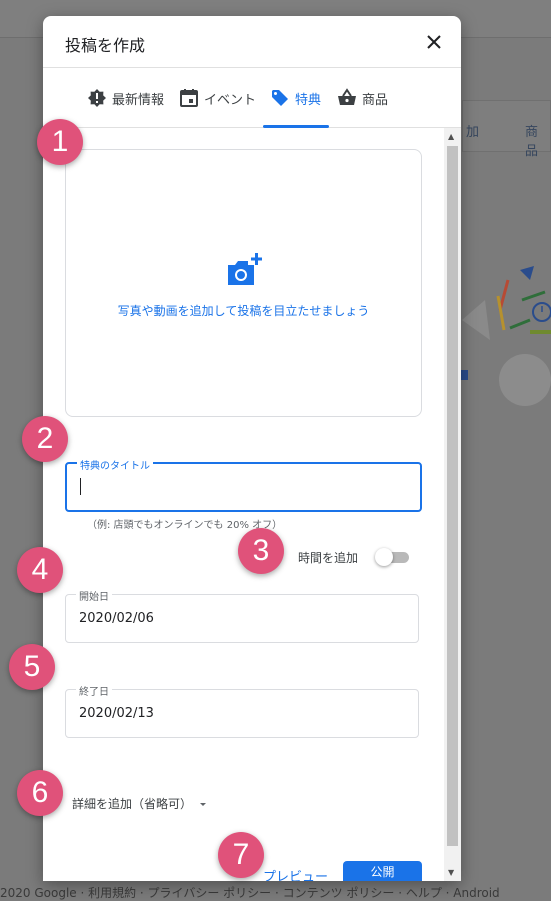 The height and width of the screenshot is (901, 551). Describe the element at coordinates (115, 464) in the screenshot. I see `offer-title-label: 特典のタイトル` at that location.